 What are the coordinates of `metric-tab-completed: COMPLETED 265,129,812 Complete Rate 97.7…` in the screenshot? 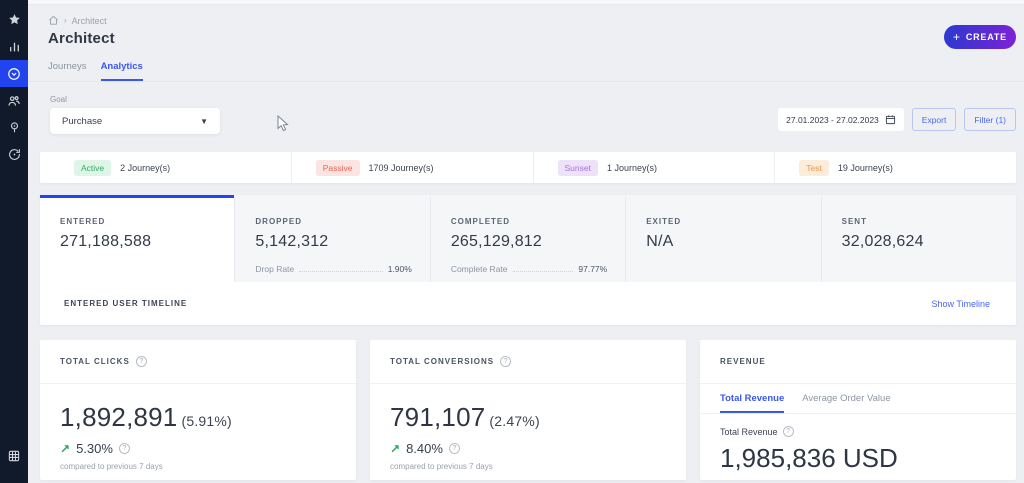 It's located at (527, 238).